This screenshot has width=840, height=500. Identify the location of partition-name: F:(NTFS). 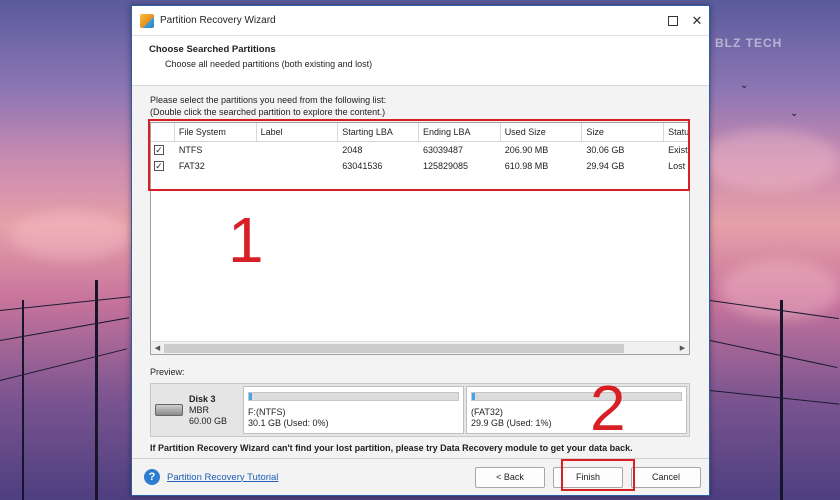
(267, 412).